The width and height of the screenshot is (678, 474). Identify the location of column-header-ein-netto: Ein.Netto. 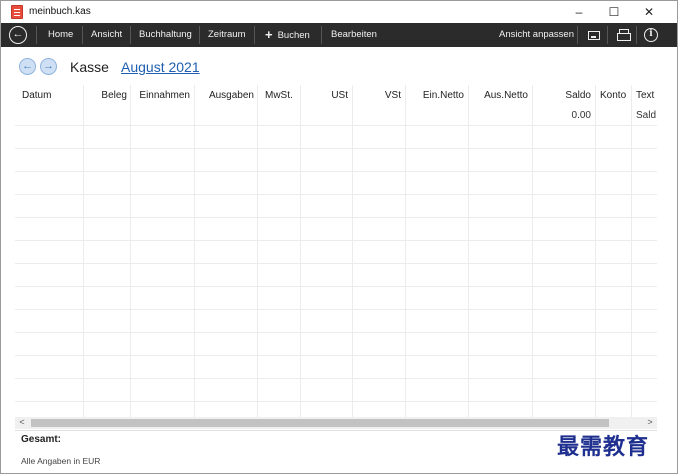
(435, 95).